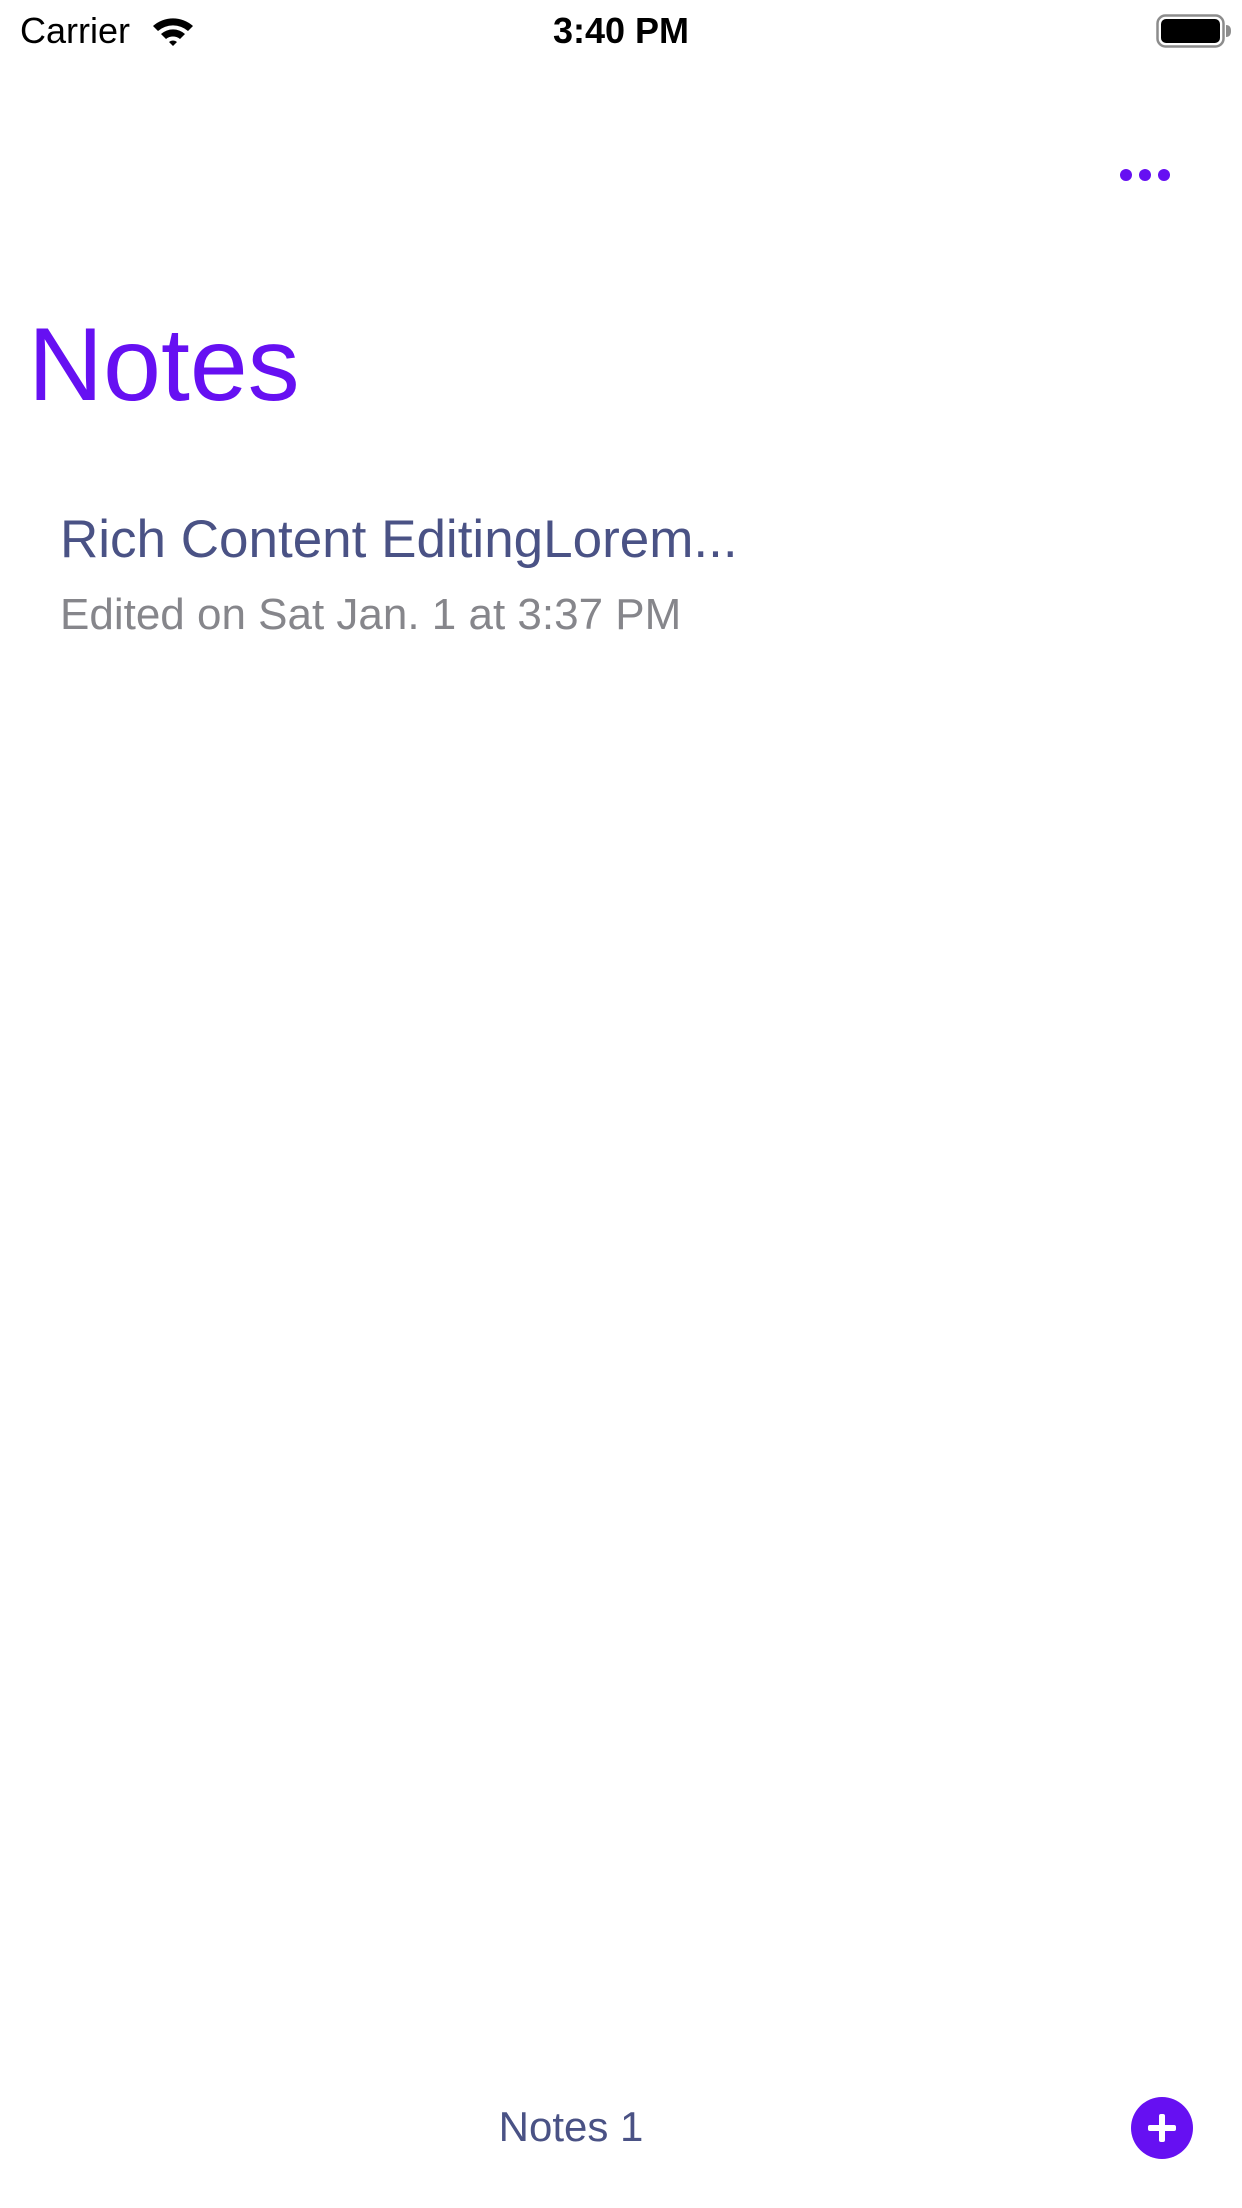  I want to click on status-bar: Carrier 3:40 PM, so click(621, 31).